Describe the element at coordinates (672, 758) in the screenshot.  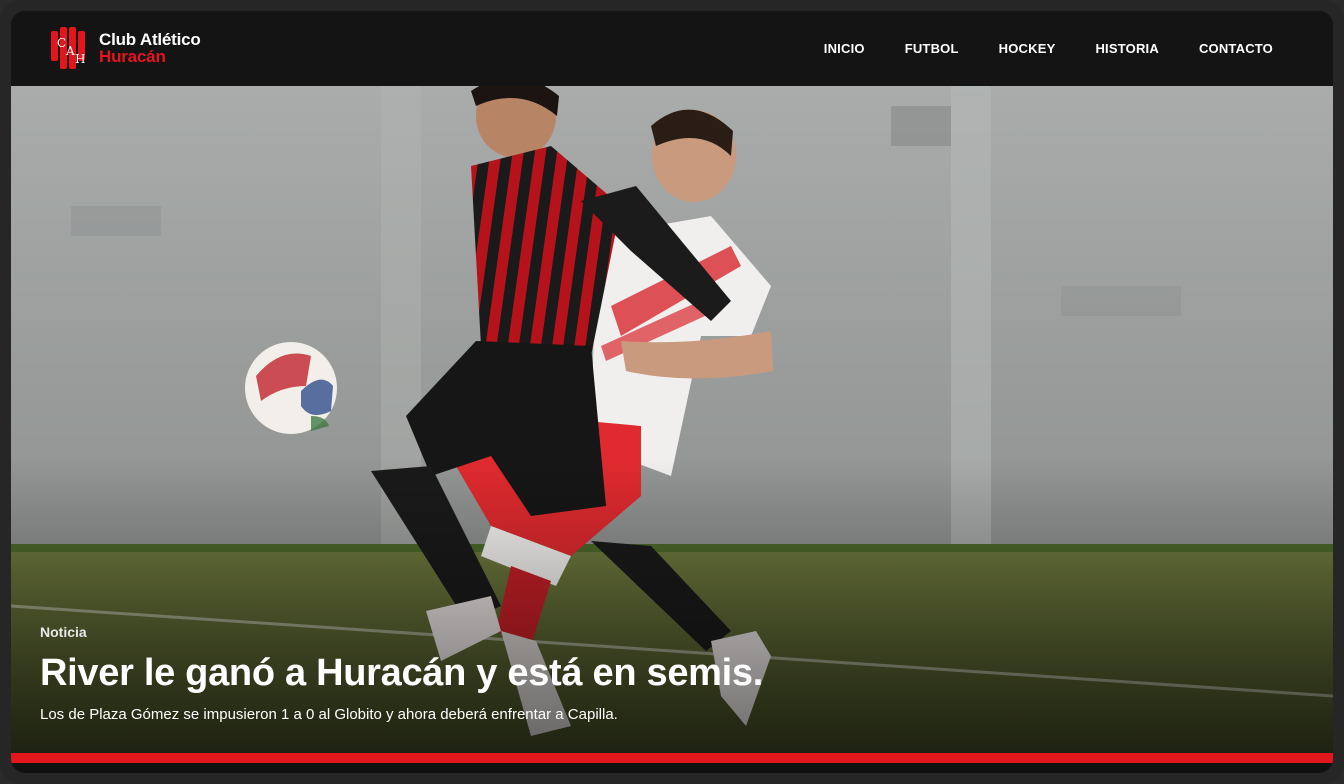
I see `accent-bar` at that location.